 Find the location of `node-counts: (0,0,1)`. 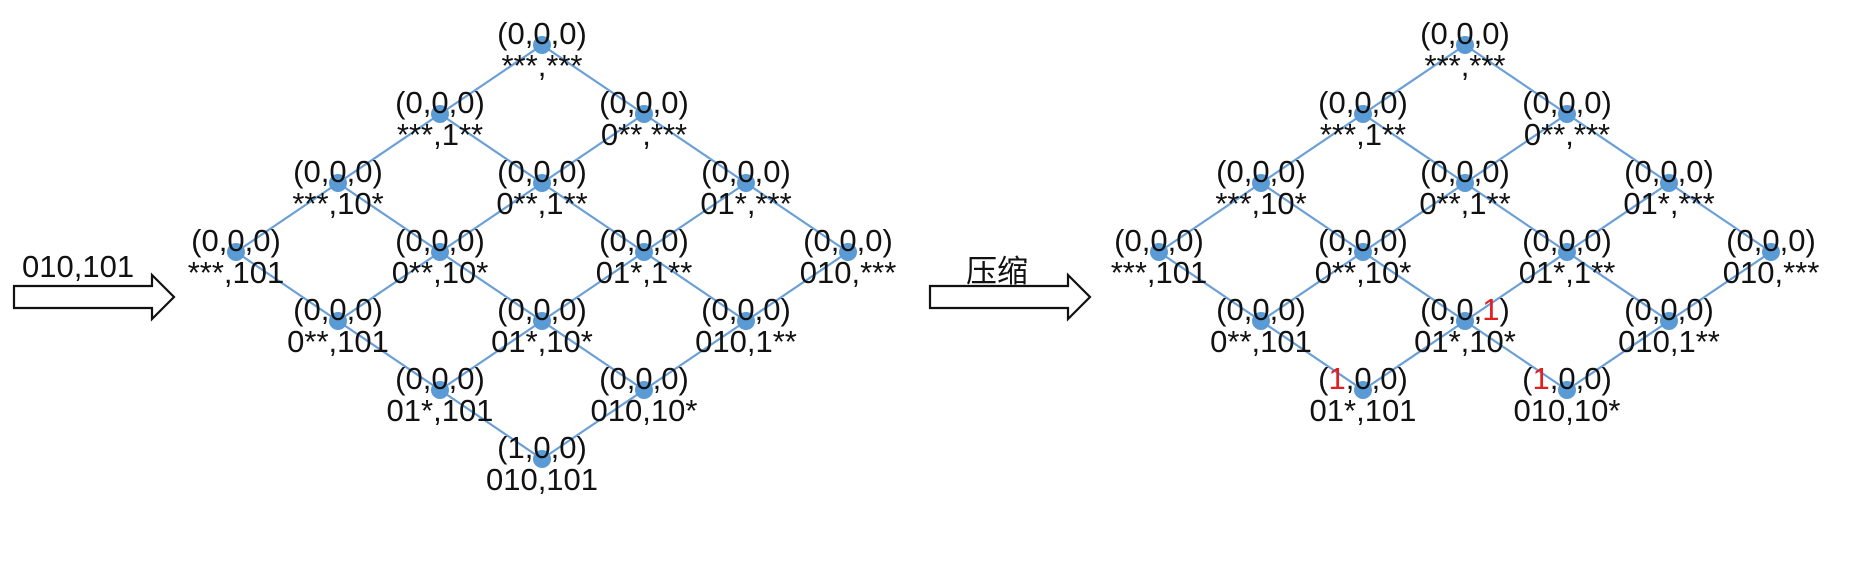

node-counts: (0,0,1) is located at coordinates (1465, 309).